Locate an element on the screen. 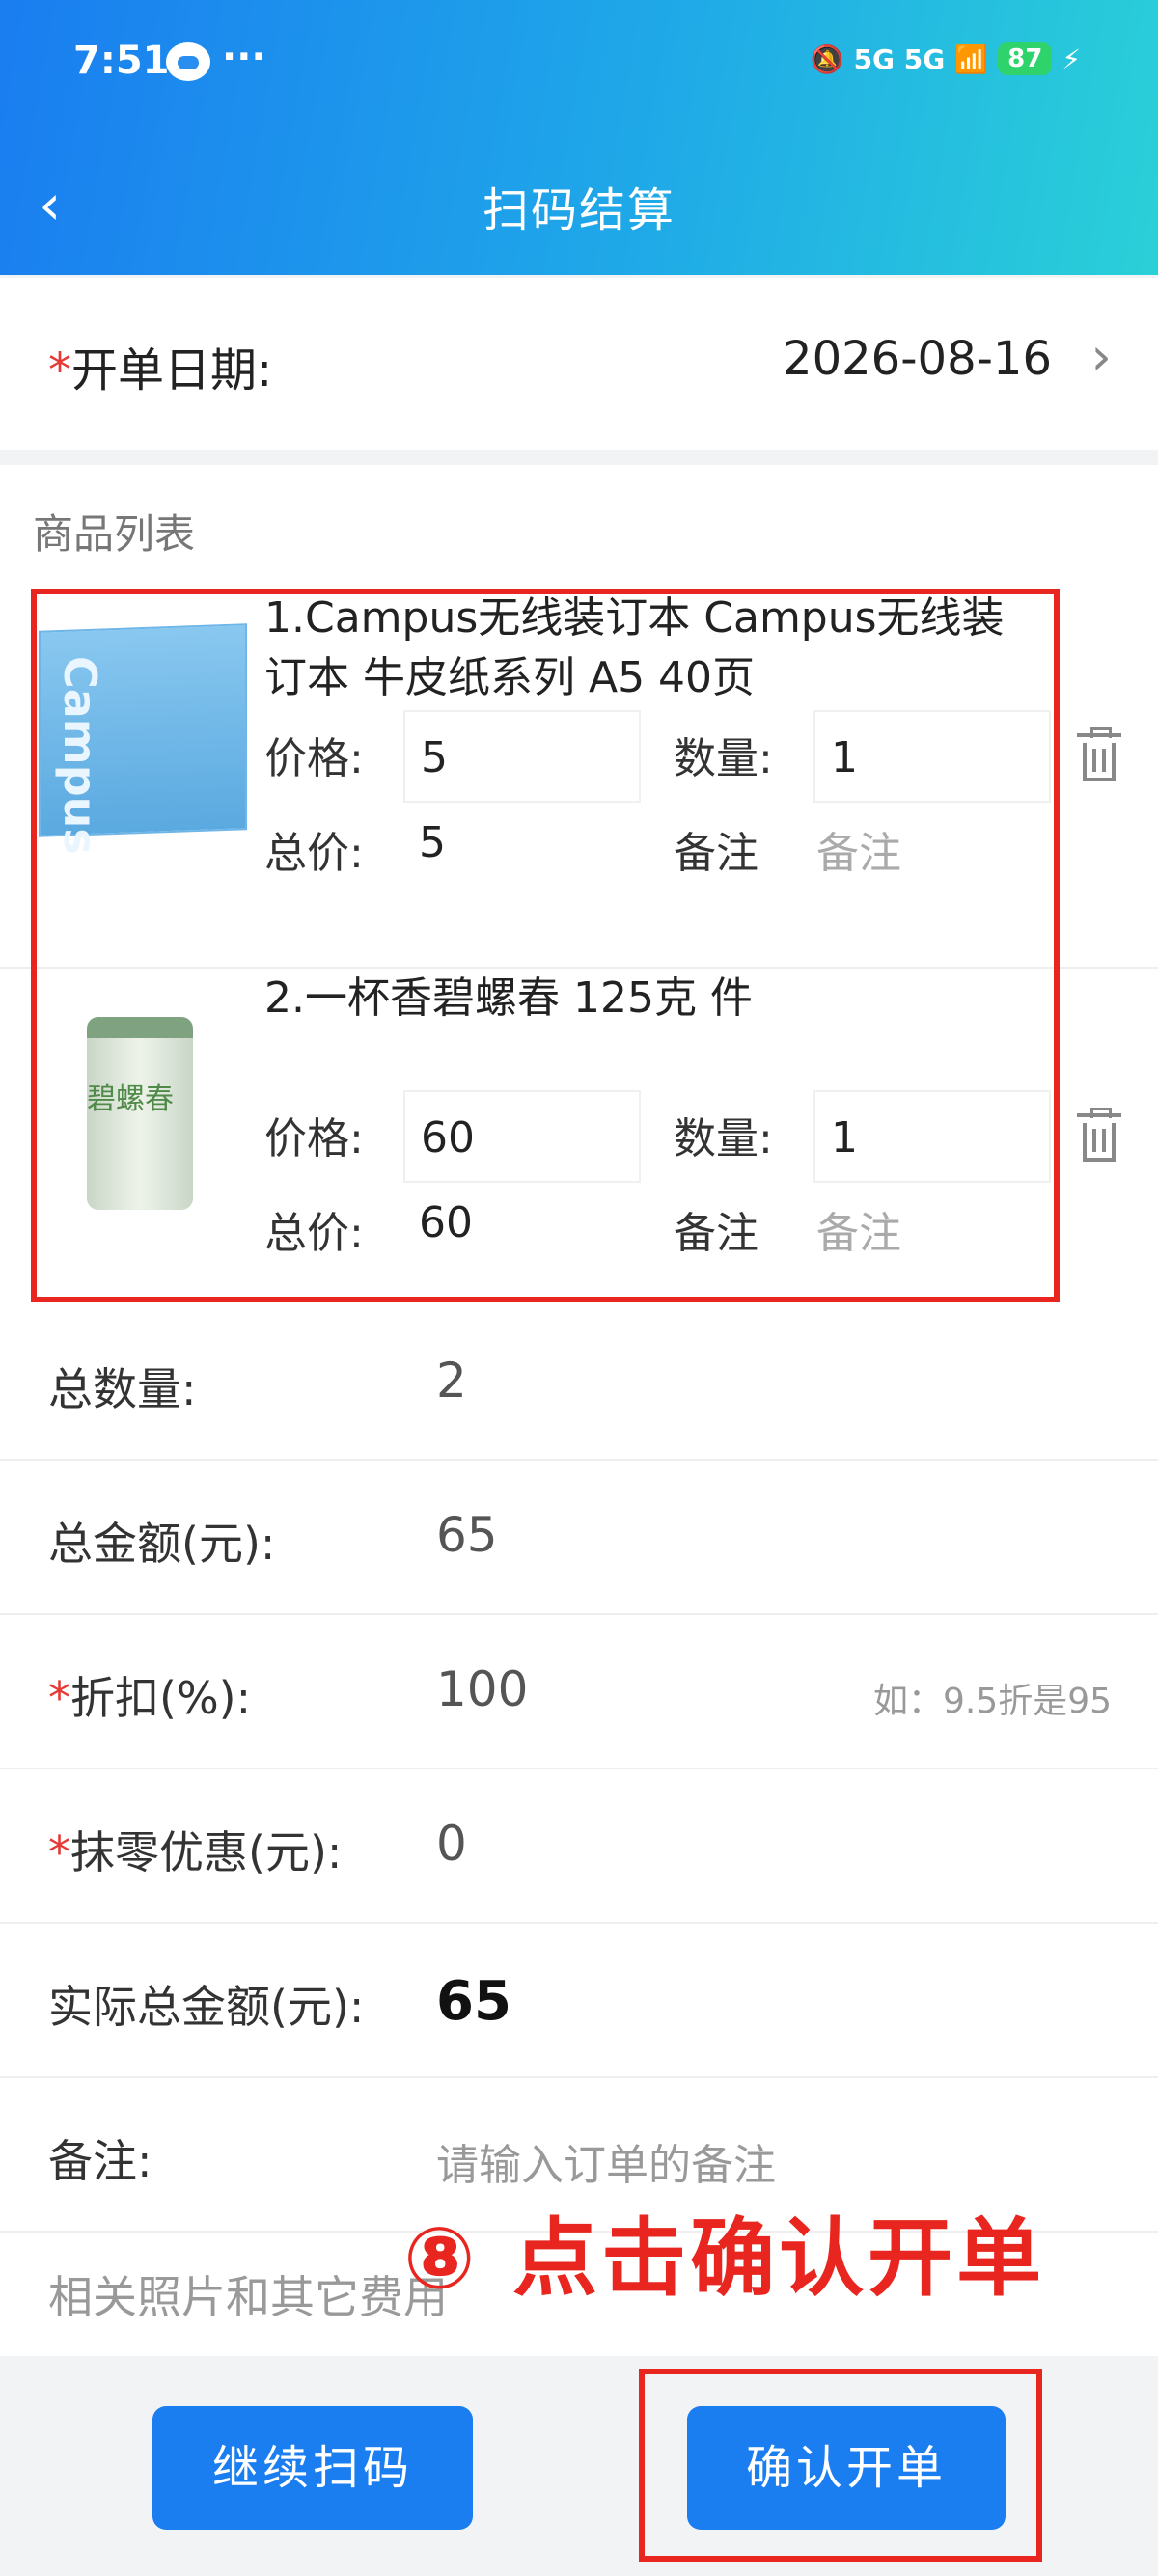 The width and height of the screenshot is (1158, 2576). continue-scan-button: 继续扫码 is located at coordinates (312, 2468).